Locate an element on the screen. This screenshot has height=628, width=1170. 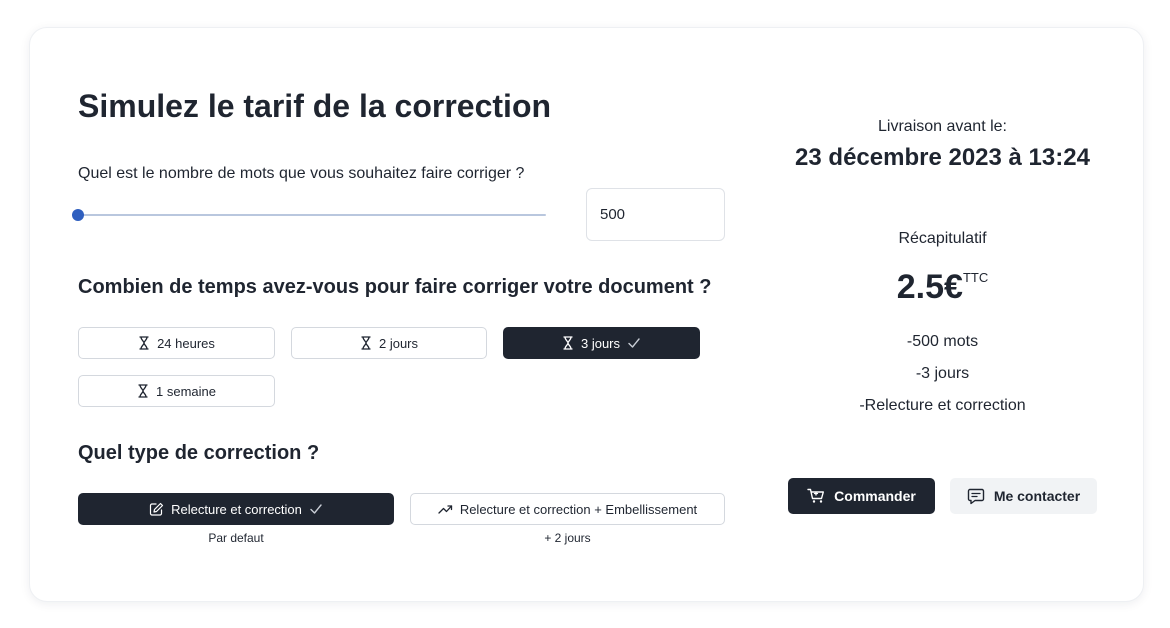
delay-option-24h: 24 heures is located at coordinates (176, 343).